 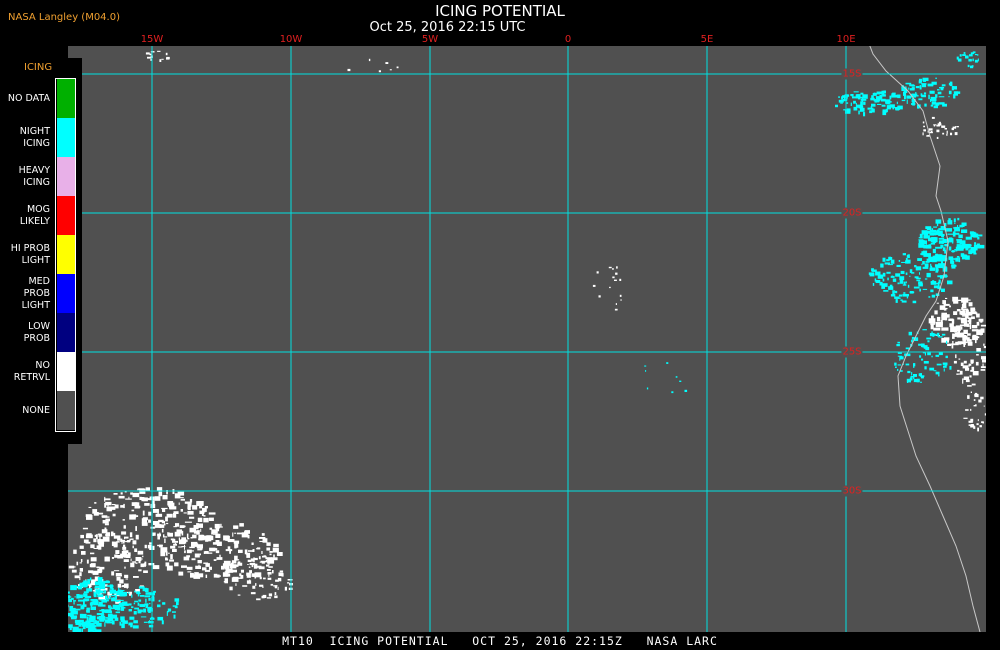 I want to click on longitude-label: 10E, so click(x=846, y=39).